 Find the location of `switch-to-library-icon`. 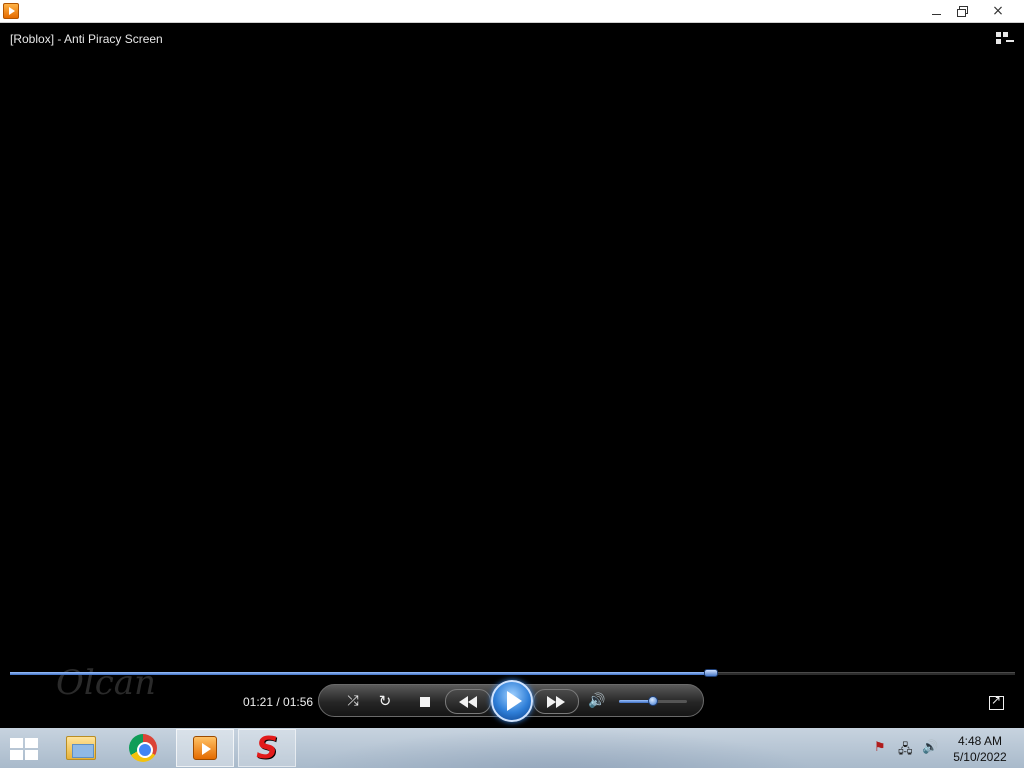

switch-to-library-icon is located at coordinates (1005, 39).